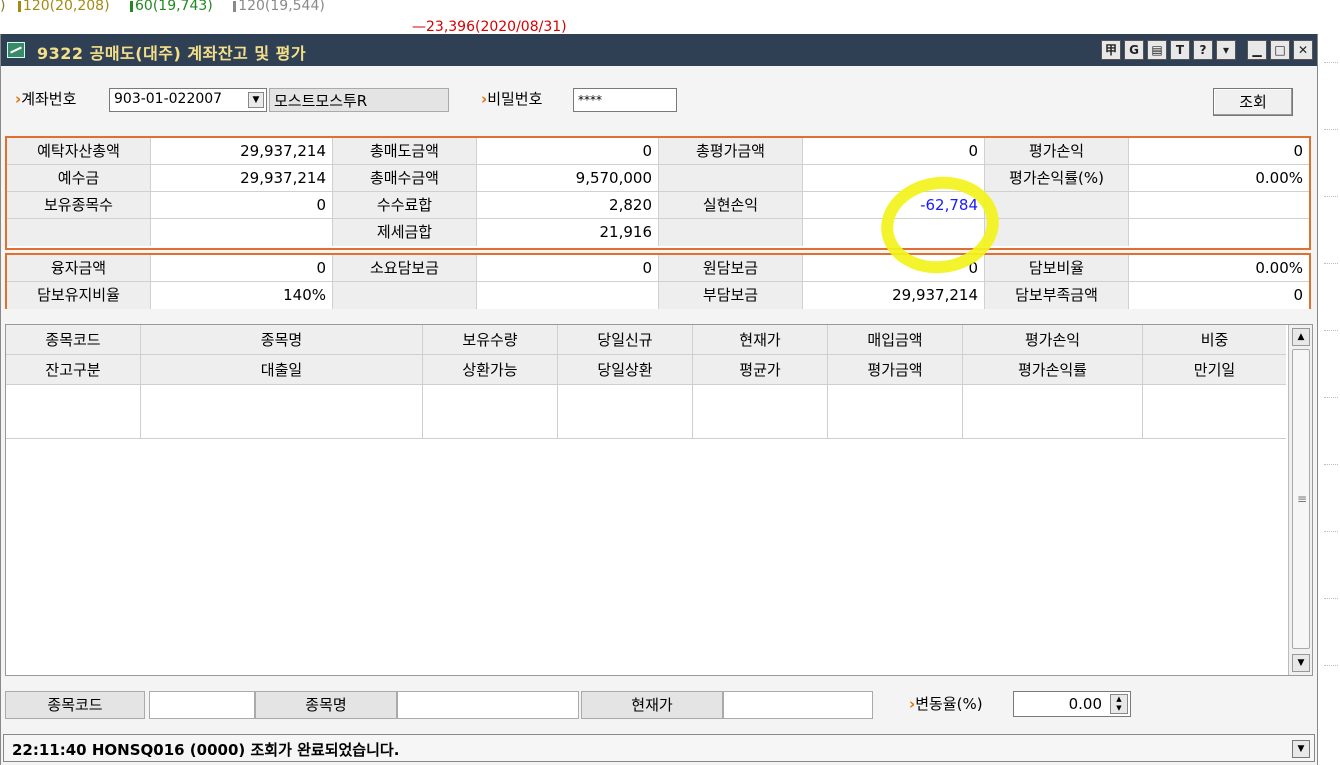  Describe the element at coordinates (490, 369) in the screenshot. I see `column-header: 상환가능` at that location.